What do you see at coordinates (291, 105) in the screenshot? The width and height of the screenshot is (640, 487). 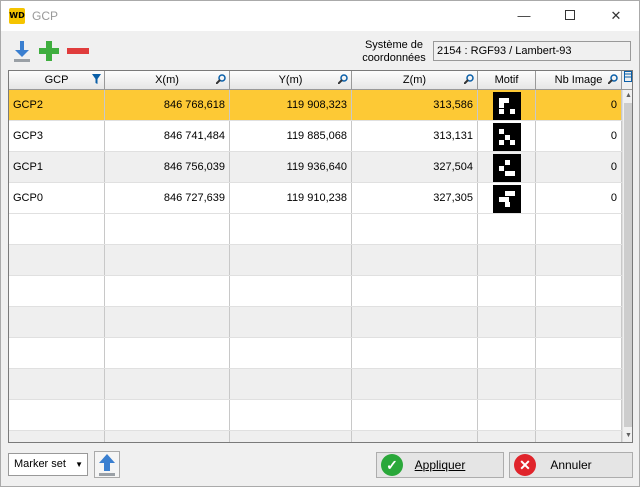 I see `y-cell: 119 908,323` at bounding box center [291, 105].